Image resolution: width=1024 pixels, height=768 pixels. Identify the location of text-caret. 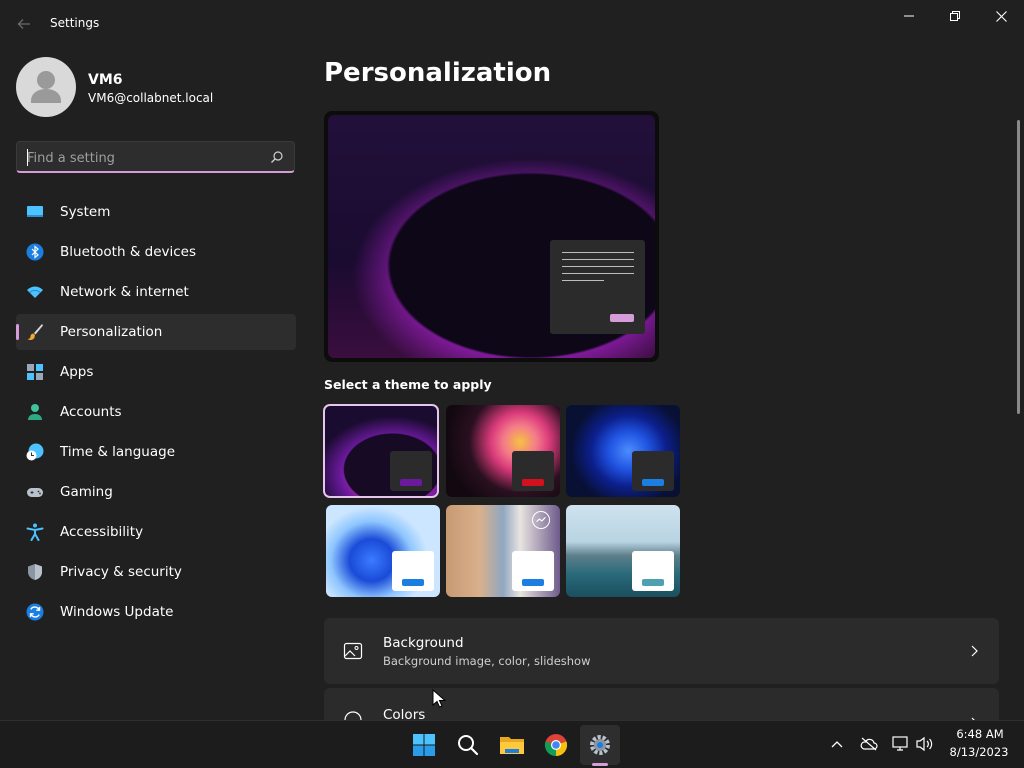
(27, 157).